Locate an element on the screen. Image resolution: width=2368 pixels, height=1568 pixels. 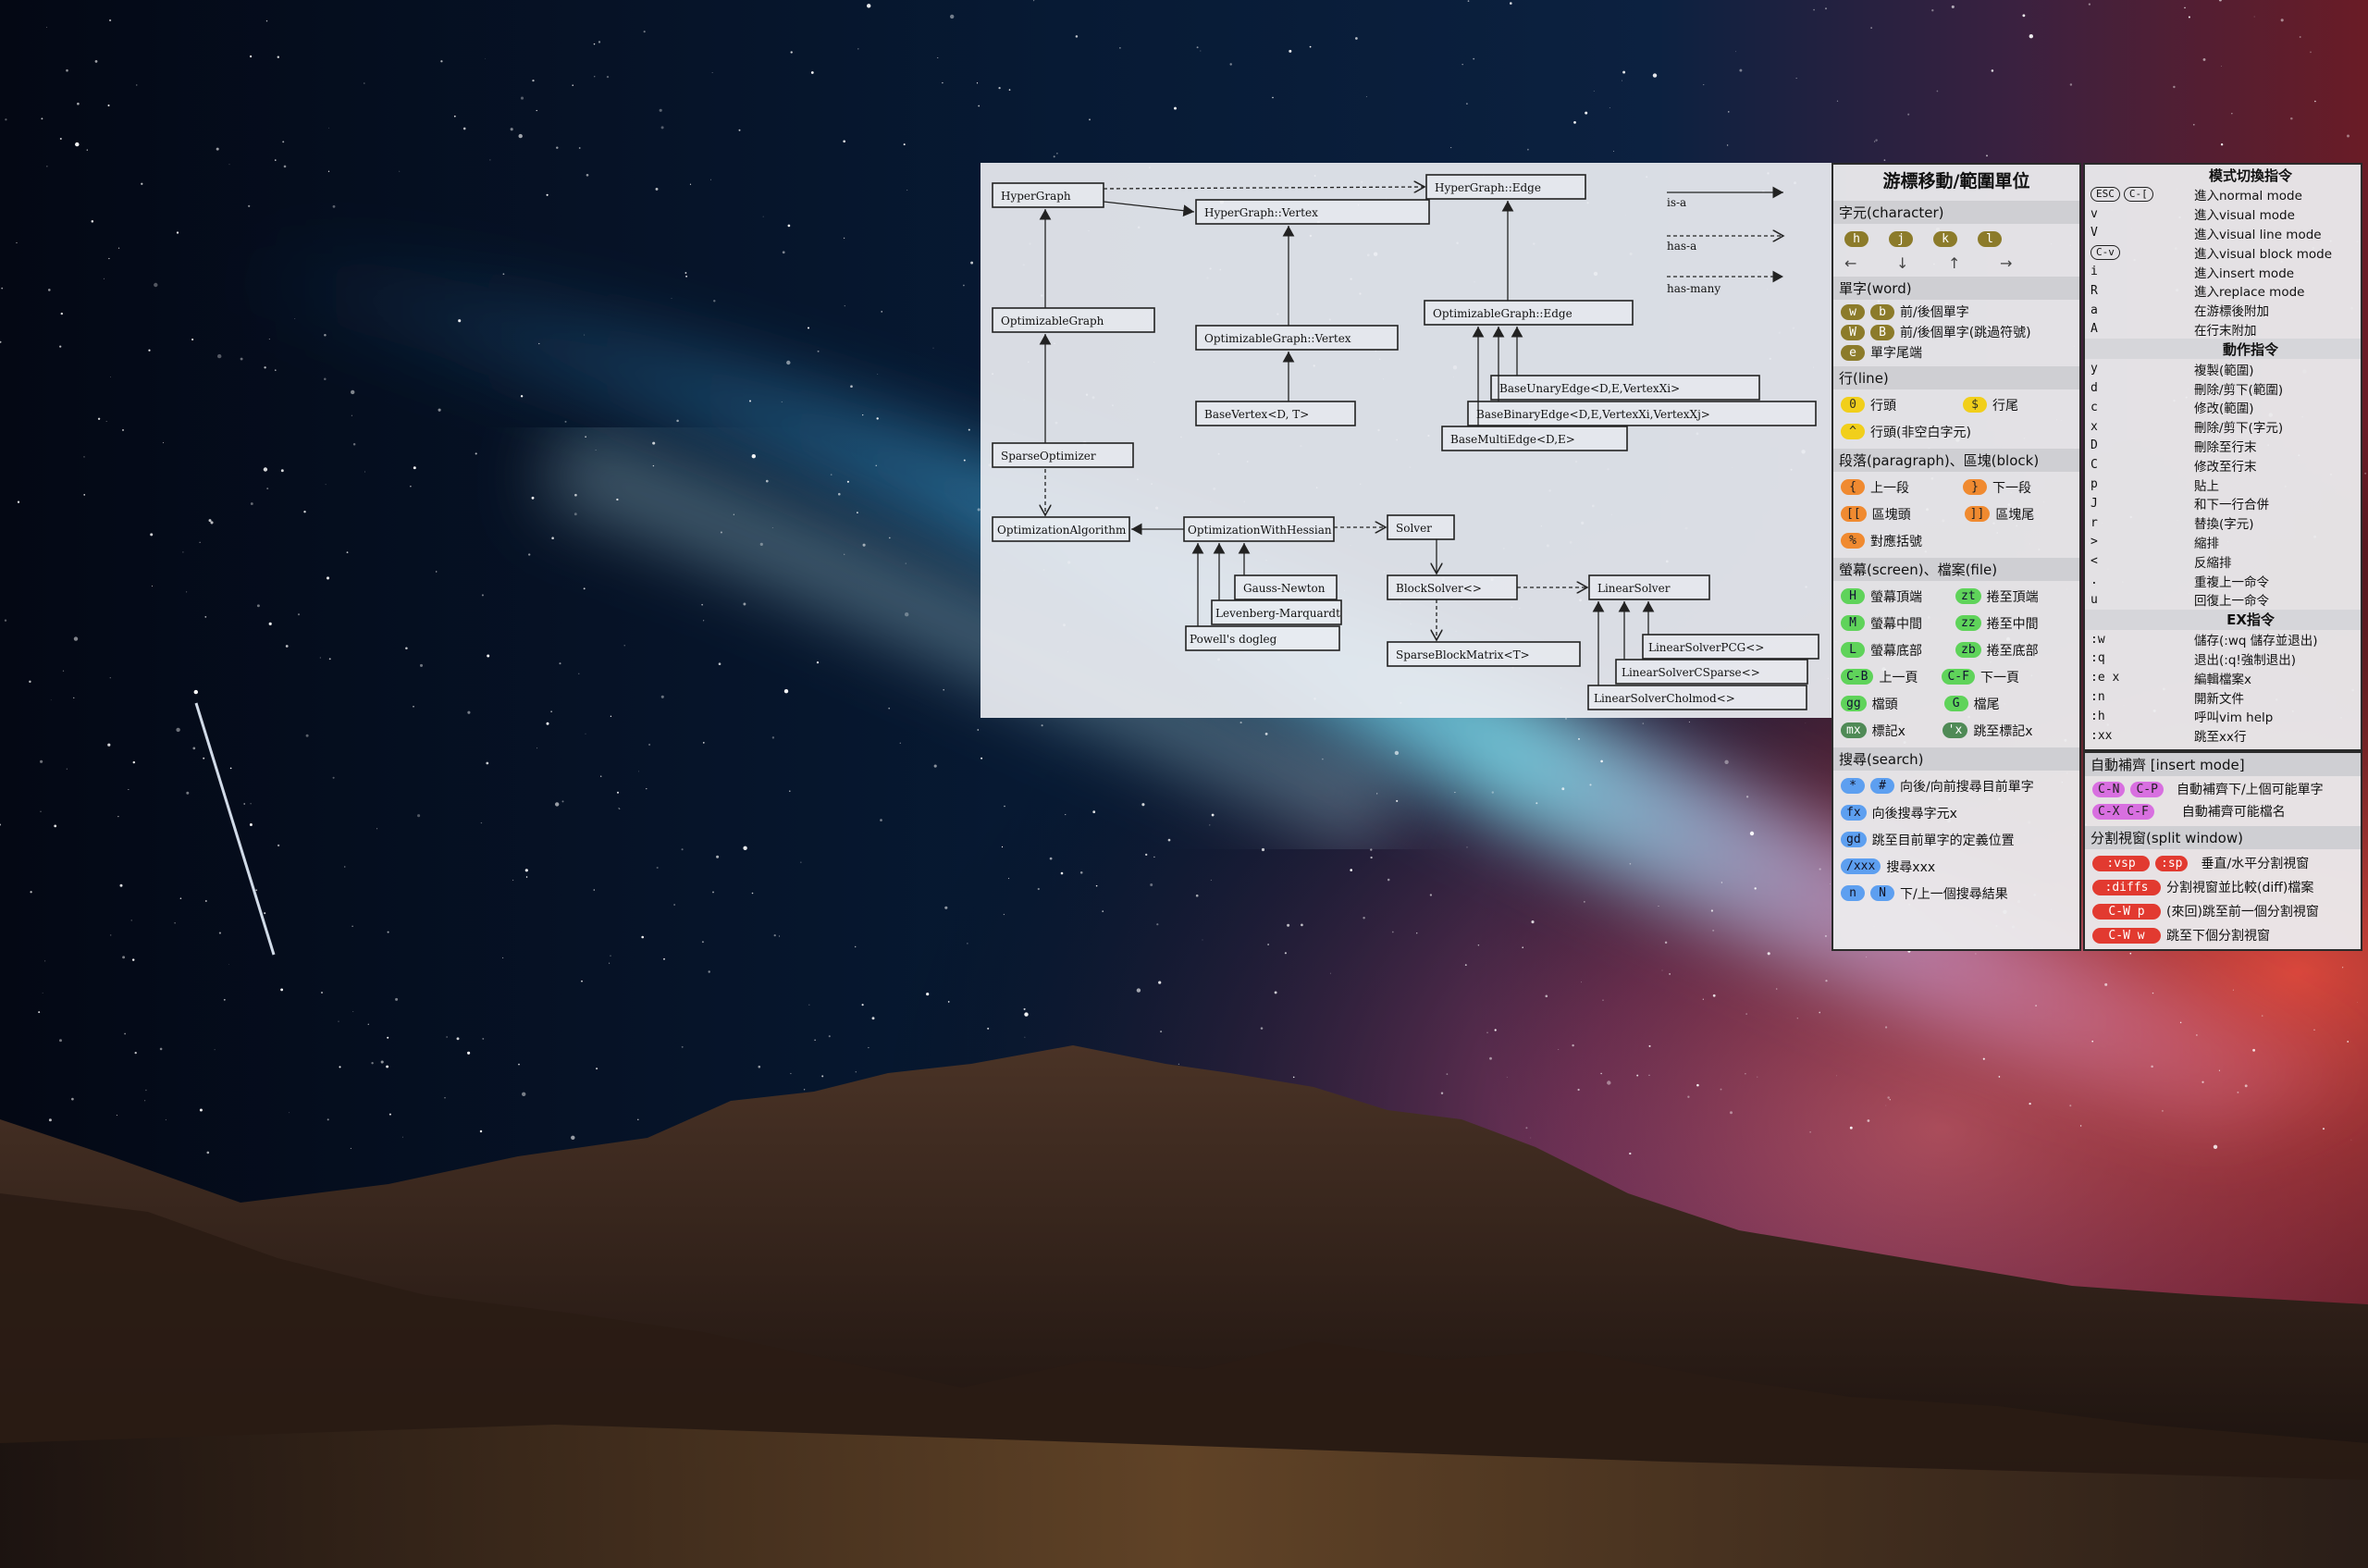
search-row: fx 向後搜尋字元x is located at coordinates (1956, 812).